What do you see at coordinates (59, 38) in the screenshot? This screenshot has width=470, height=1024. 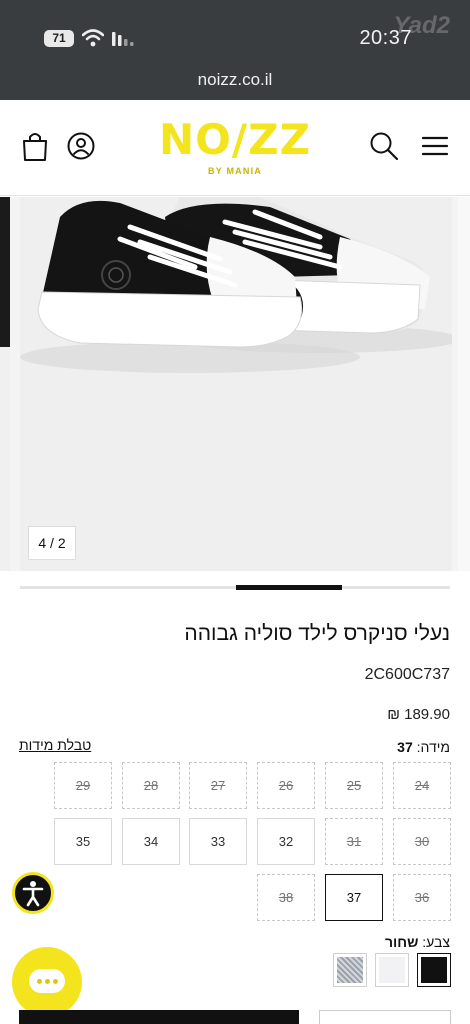 I see `battery-indicator: 71` at bounding box center [59, 38].